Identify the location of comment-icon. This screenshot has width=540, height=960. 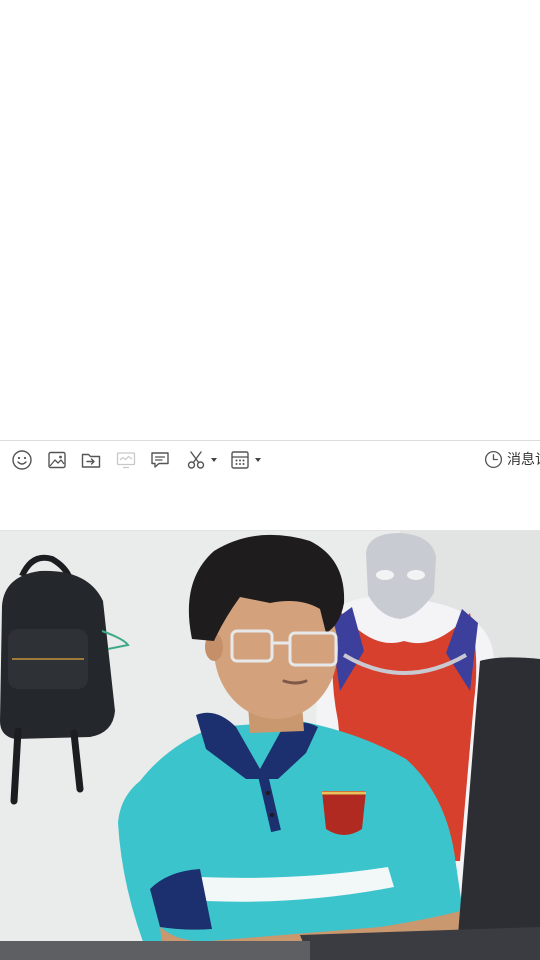
(160, 460).